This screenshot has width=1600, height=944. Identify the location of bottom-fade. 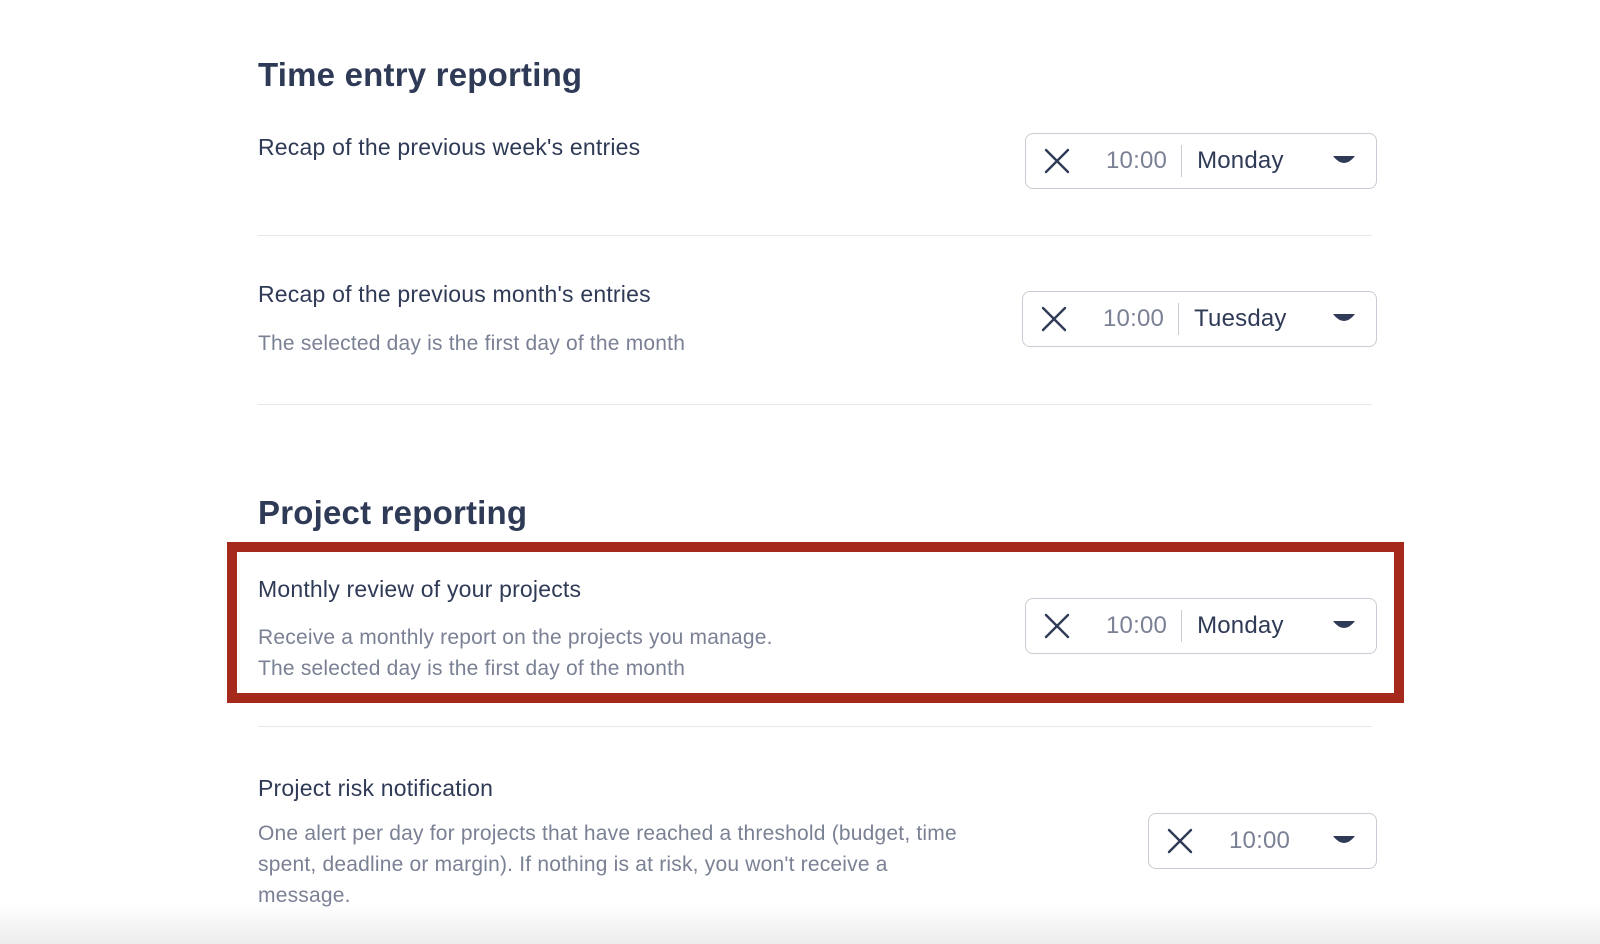
(800, 924).